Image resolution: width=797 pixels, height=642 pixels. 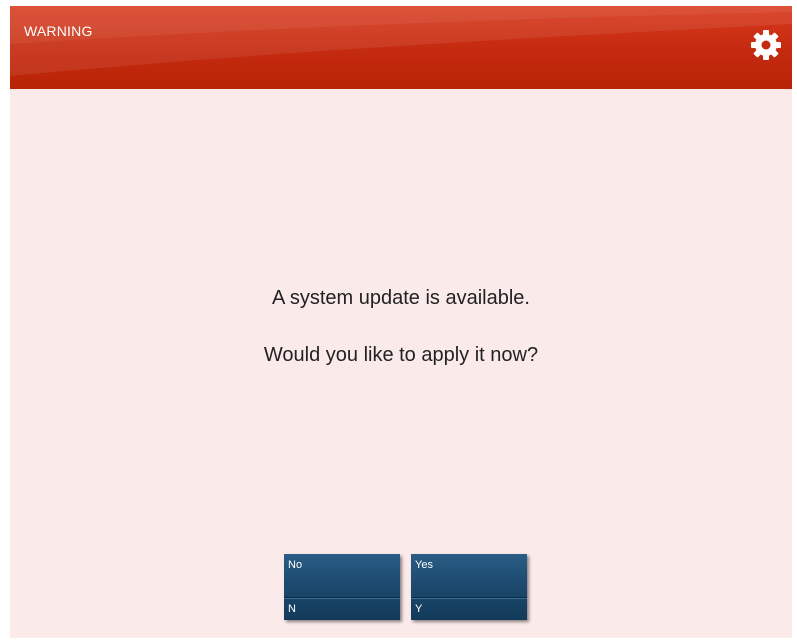 What do you see at coordinates (342, 587) in the screenshot?
I see `no-button: No N` at bounding box center [342, 587].